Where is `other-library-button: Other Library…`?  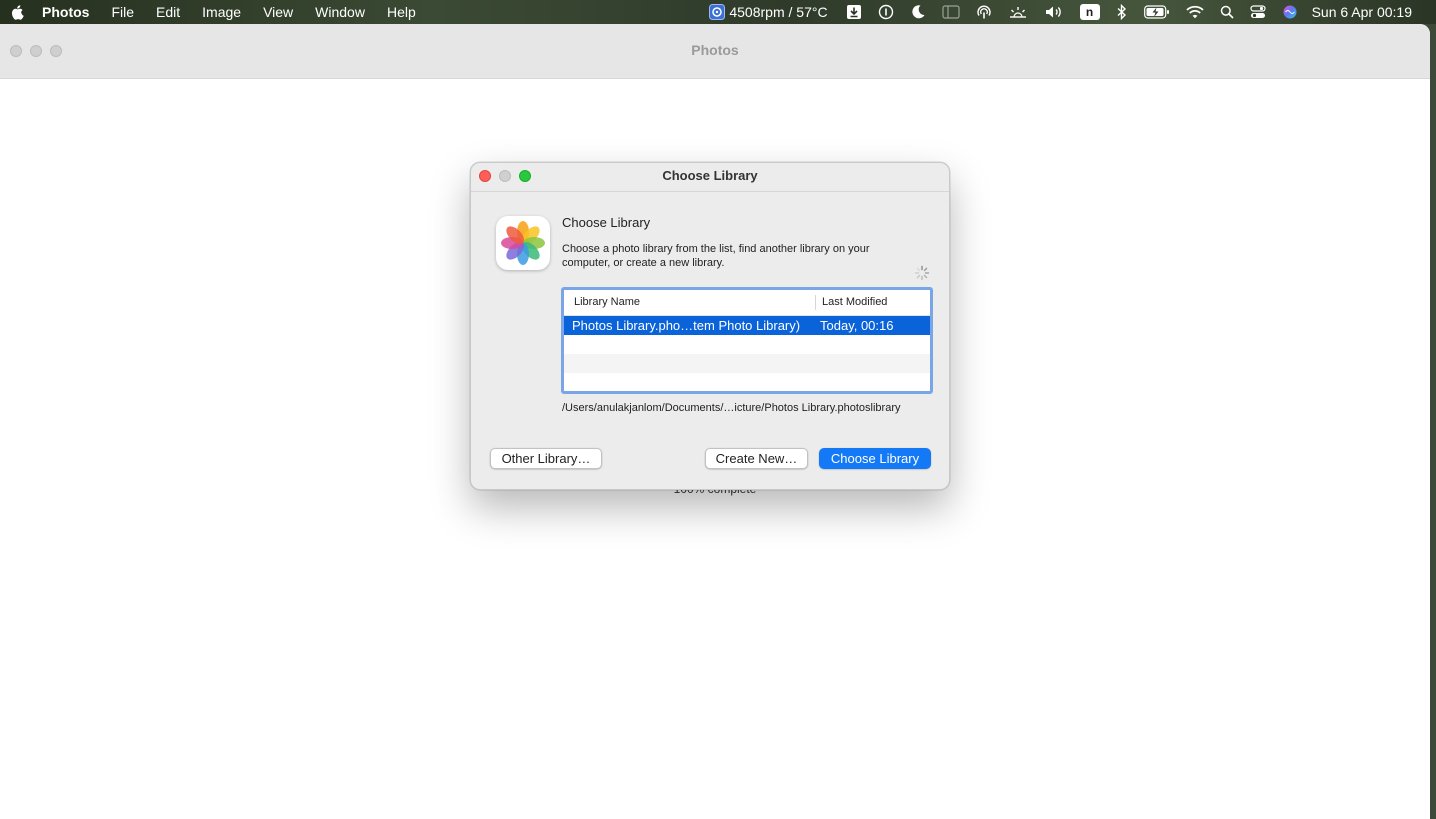 other-library-button: Other Library… is located at coordinates (546, 458).